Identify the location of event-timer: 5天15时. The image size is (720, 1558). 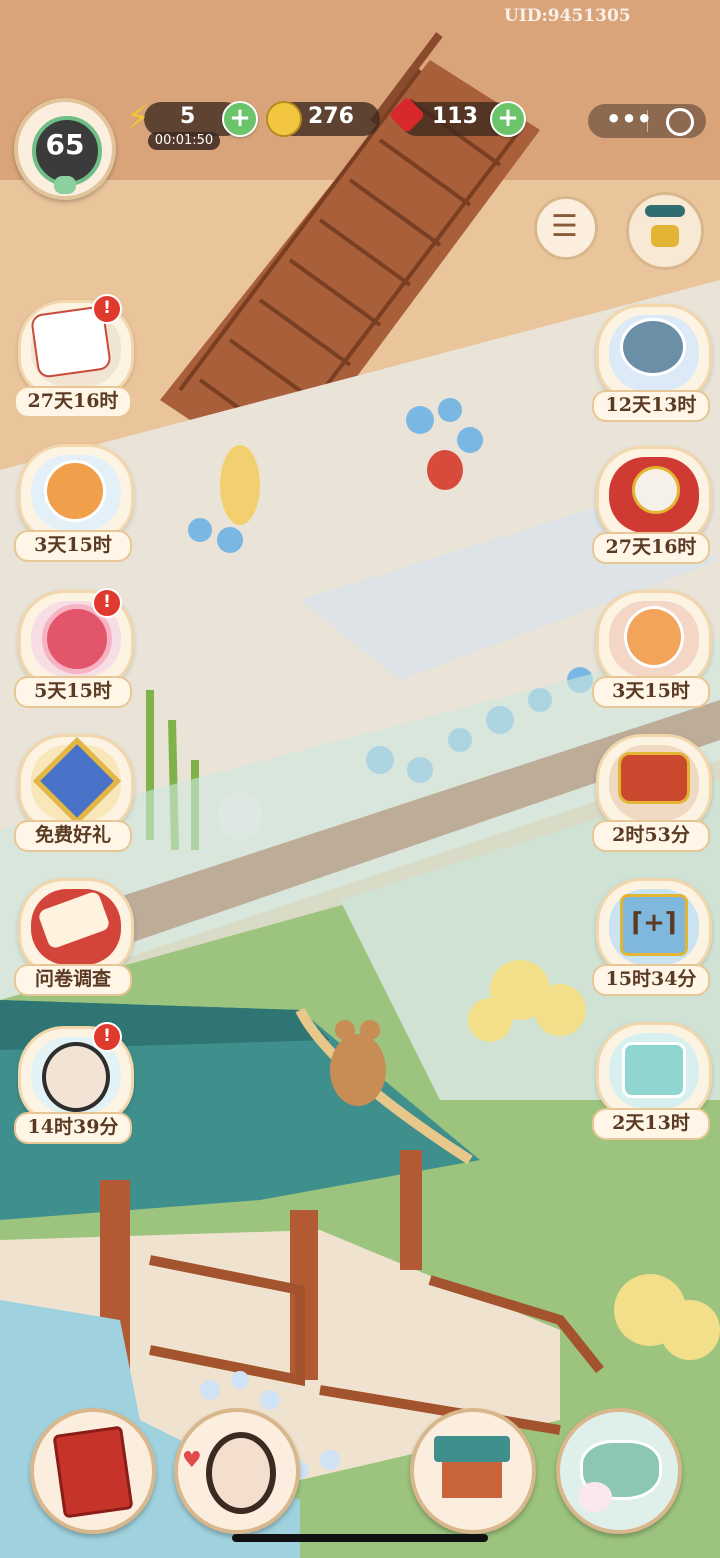
(73, 692).